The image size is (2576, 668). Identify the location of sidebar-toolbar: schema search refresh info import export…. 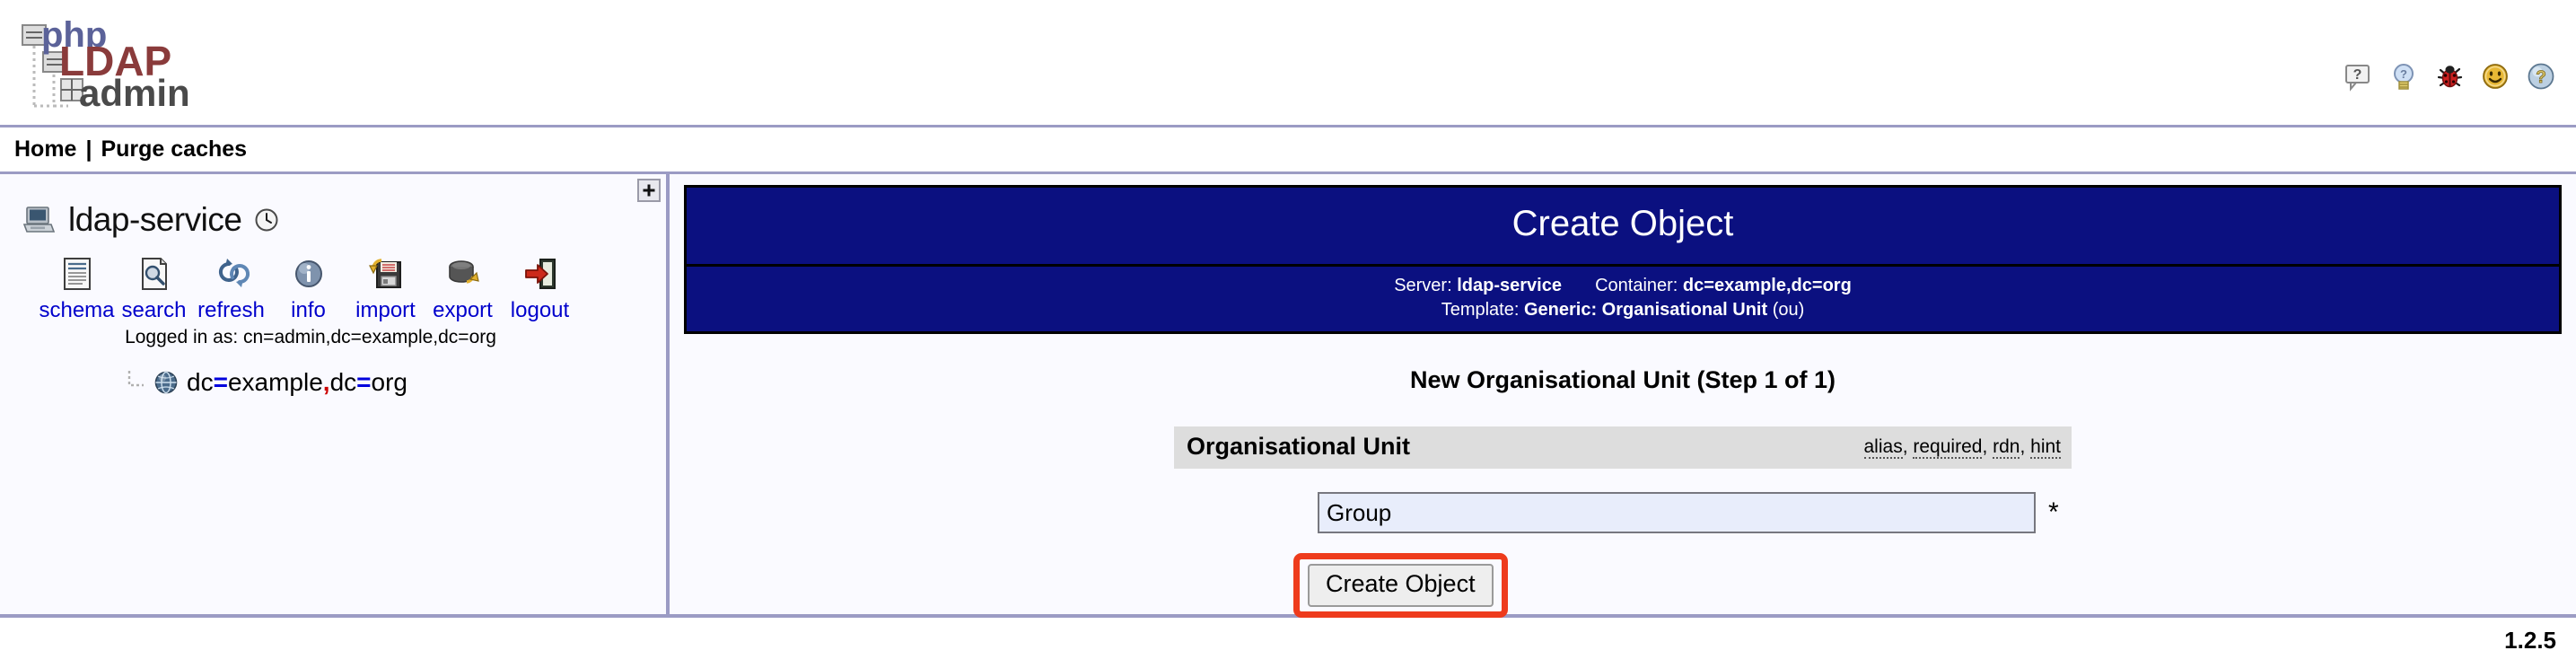
(333, 289).